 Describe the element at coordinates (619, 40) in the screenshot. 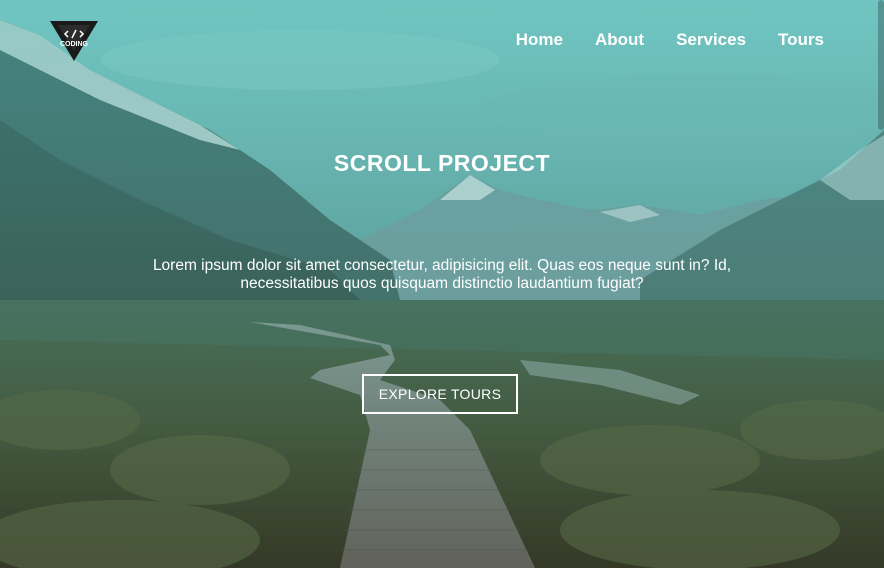

I see `nav-about-link: About` at that location.